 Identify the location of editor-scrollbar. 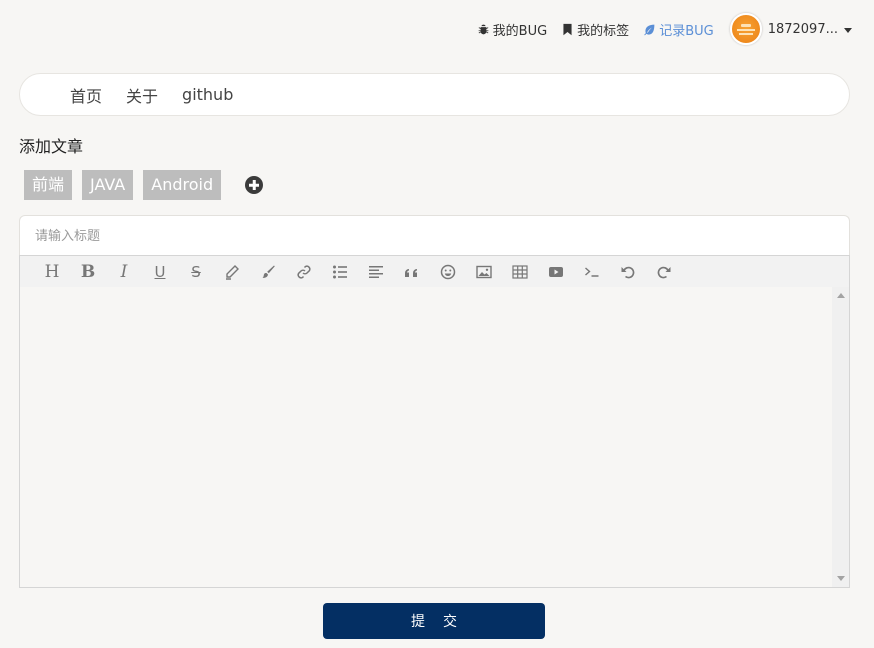
(840, 437).